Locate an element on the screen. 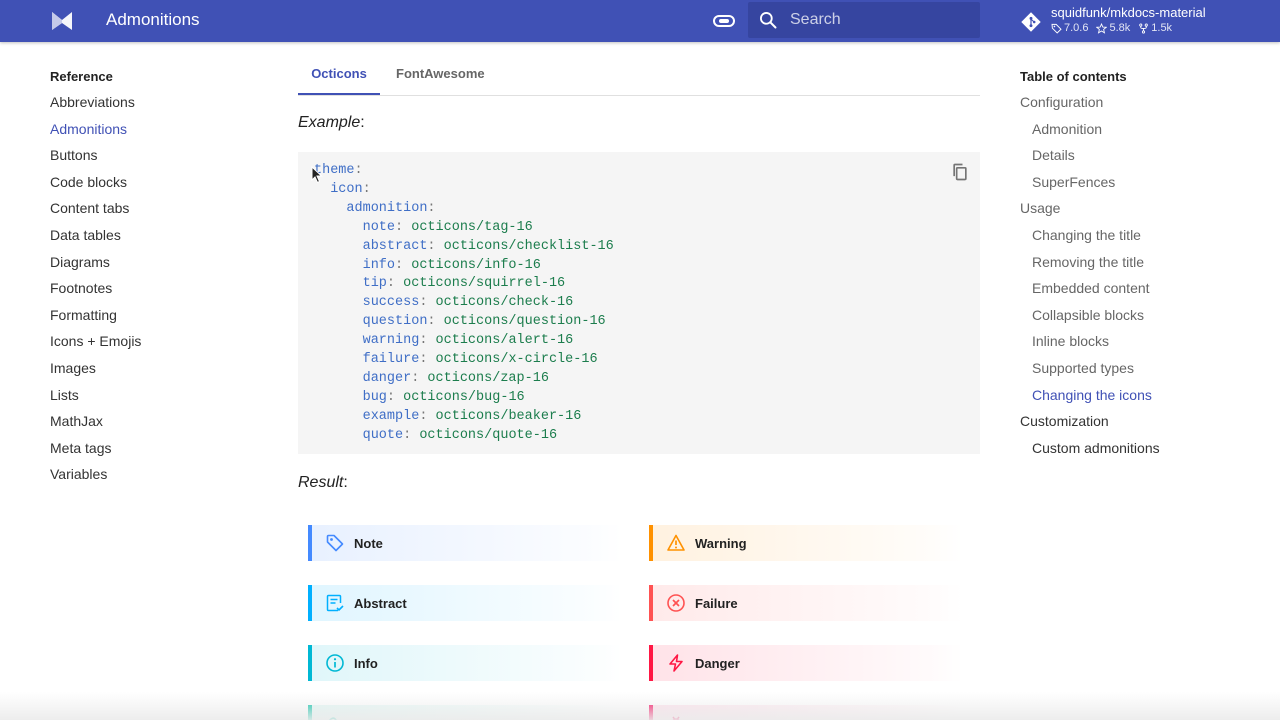  toggle-icon is located at coordinates (724, 21).